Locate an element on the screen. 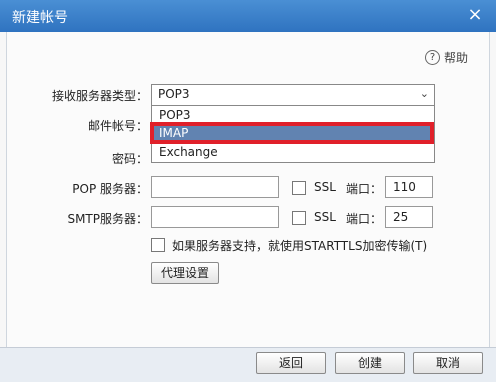 The width and height of the screenshot is (496, 382). smtp-server-label: SMTP服务器： is located at coordinates (107, 219).